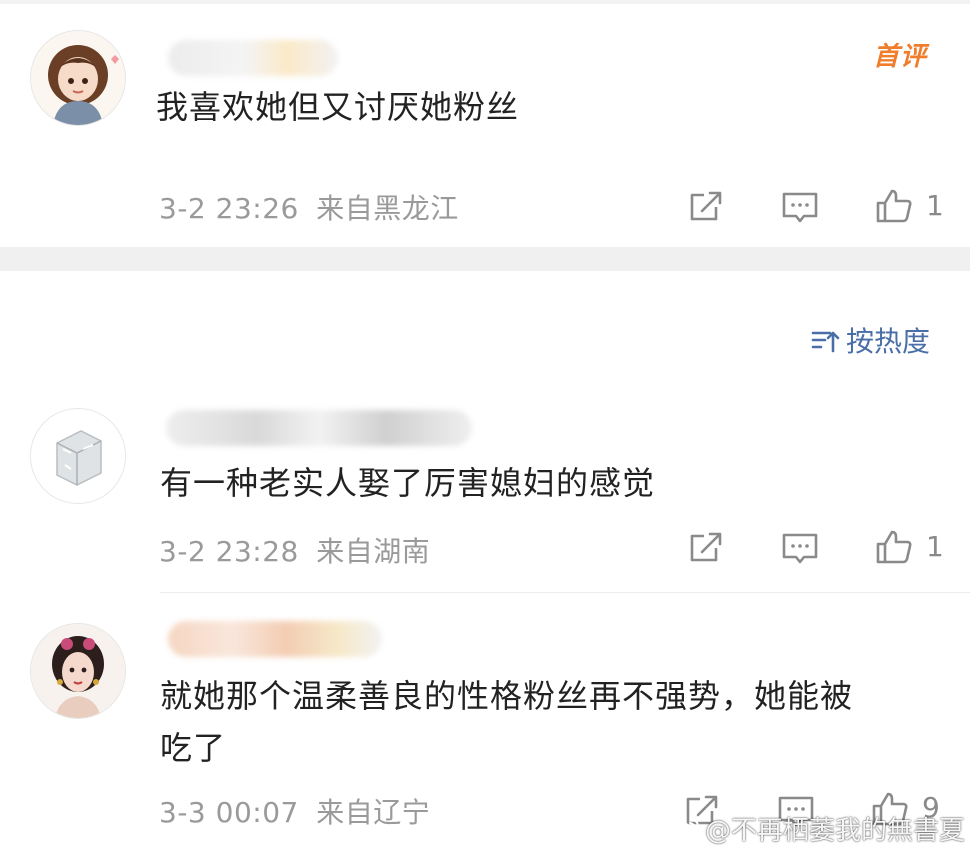 This screenshot has width=970, height=851. I want to click on comment-time: 3-2 23:28, so click(229, 551).